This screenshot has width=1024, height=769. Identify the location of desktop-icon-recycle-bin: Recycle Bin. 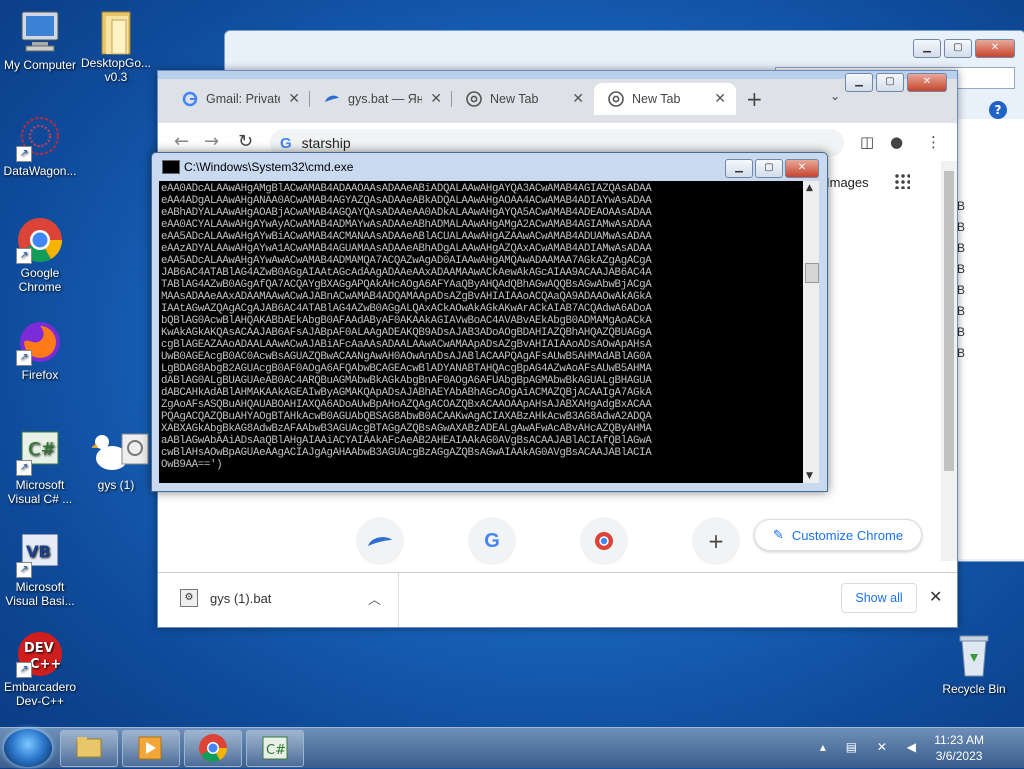
(974, 664).